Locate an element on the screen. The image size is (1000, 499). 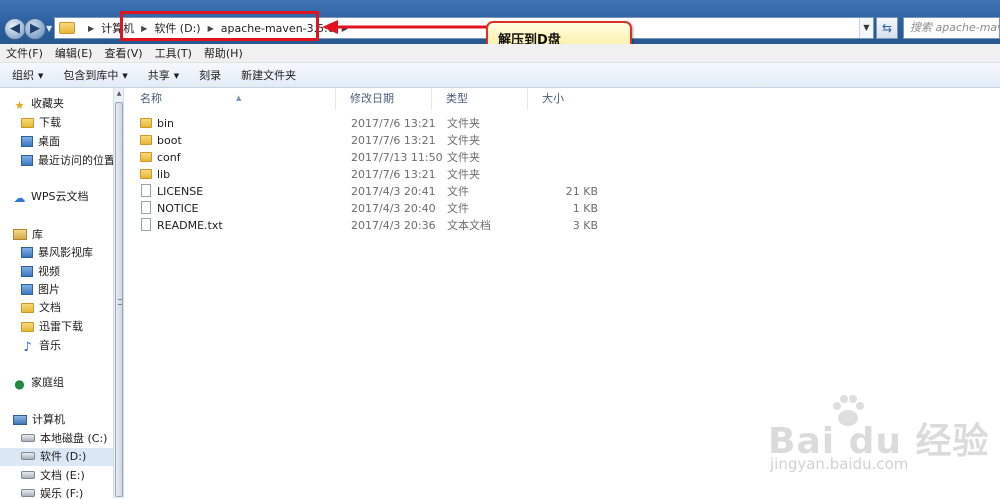
nav-item-pictures: 图片 is located at coordinates (56, 290).